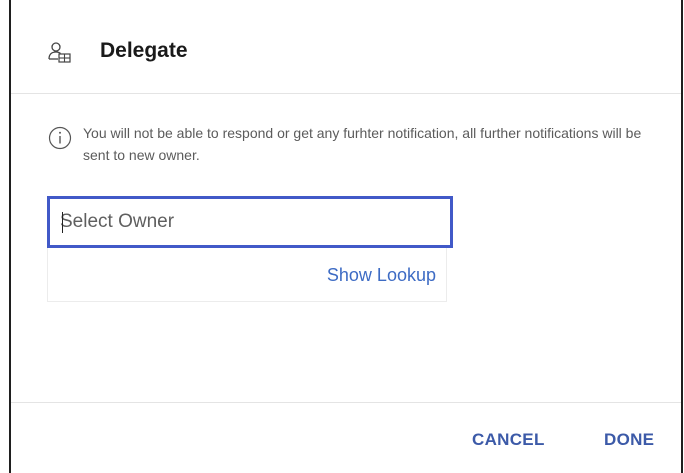 This screenshot has height=473, width=684. Describe the element at coordinates (629, 440) in the screenshot. I see `done-button: DONE` at that location.